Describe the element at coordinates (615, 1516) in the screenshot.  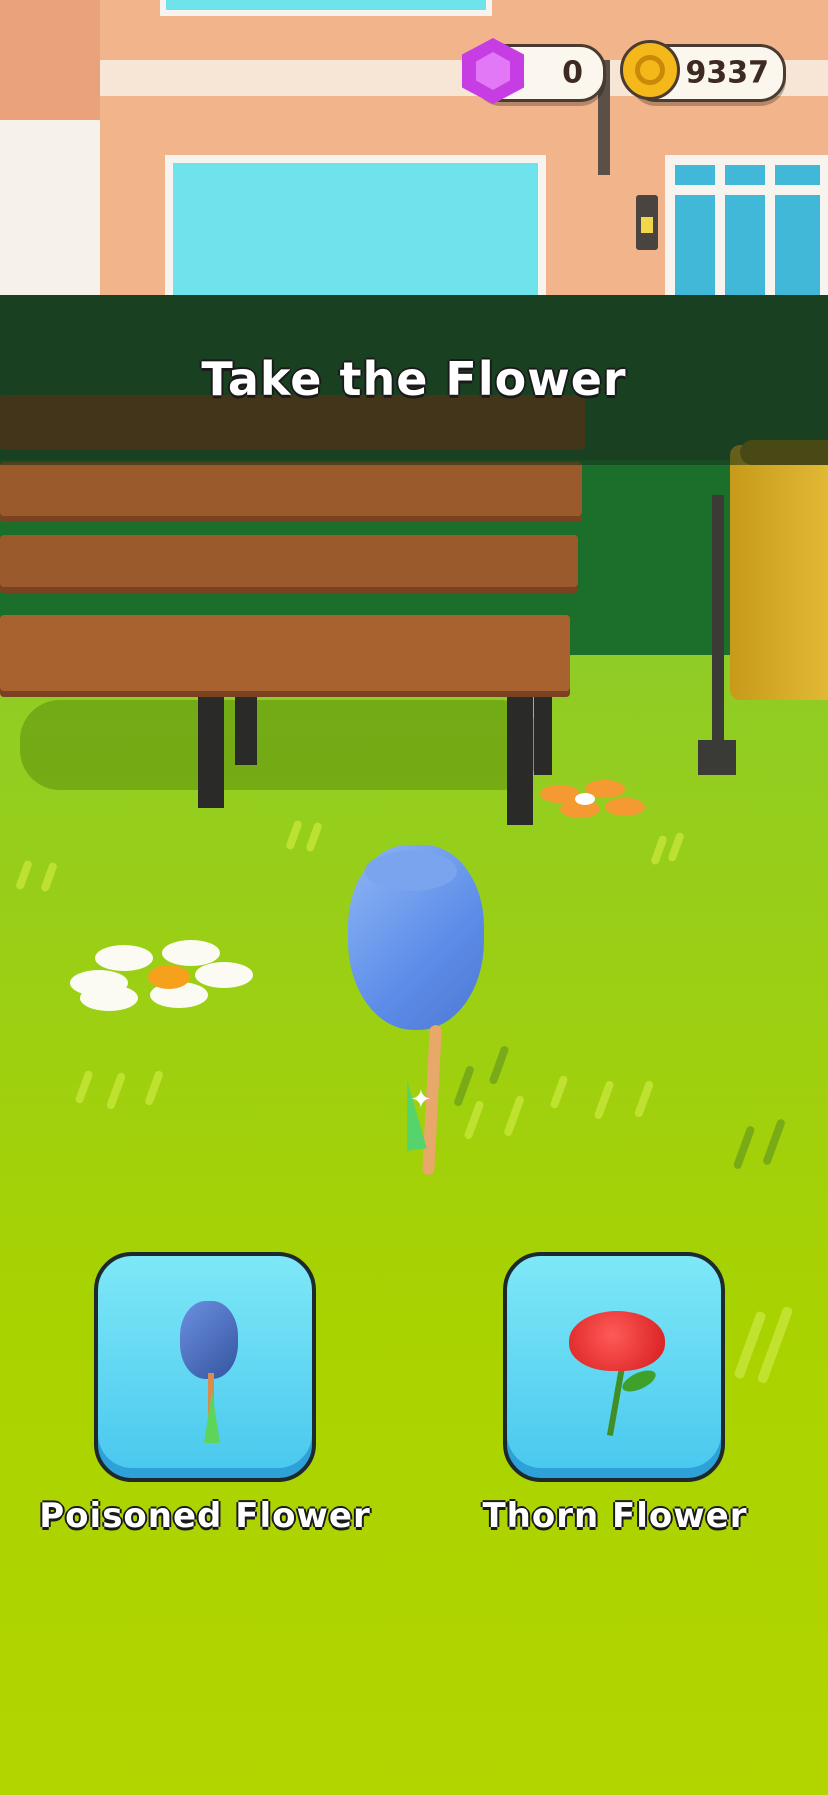
I see `thorn-flower-label: Thorn Flower` at that location.